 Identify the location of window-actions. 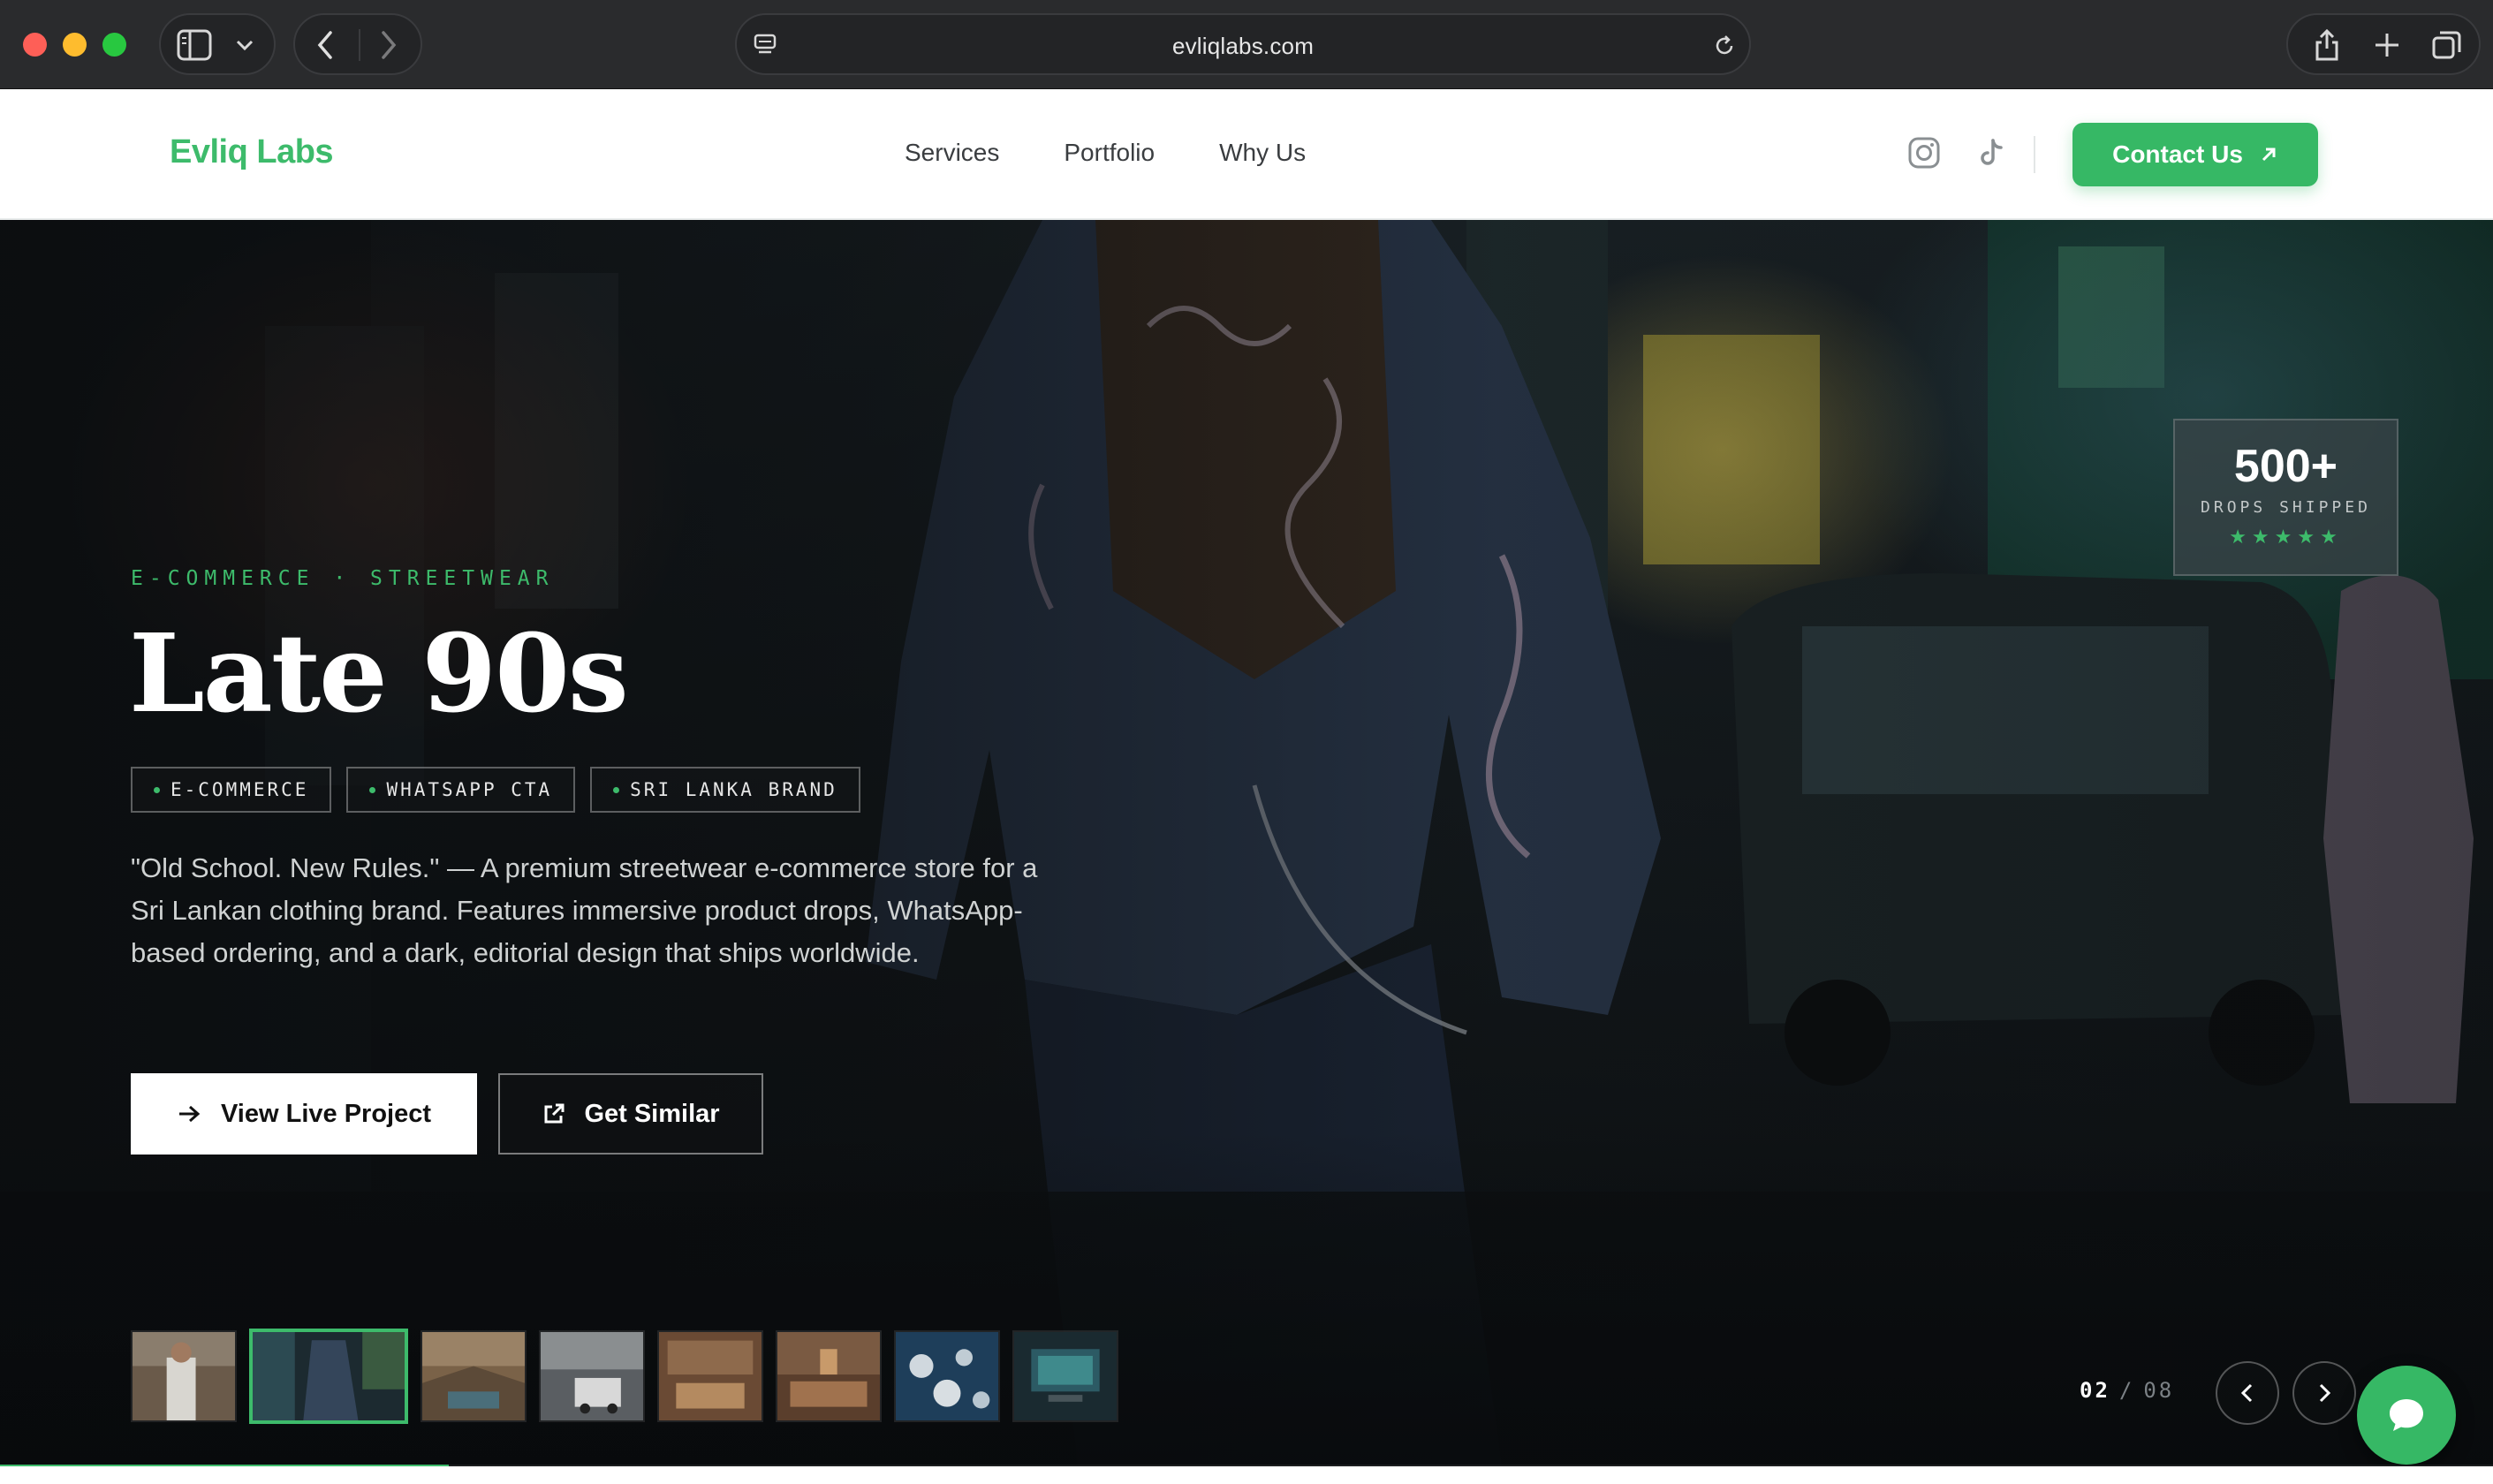
(2383, 44).